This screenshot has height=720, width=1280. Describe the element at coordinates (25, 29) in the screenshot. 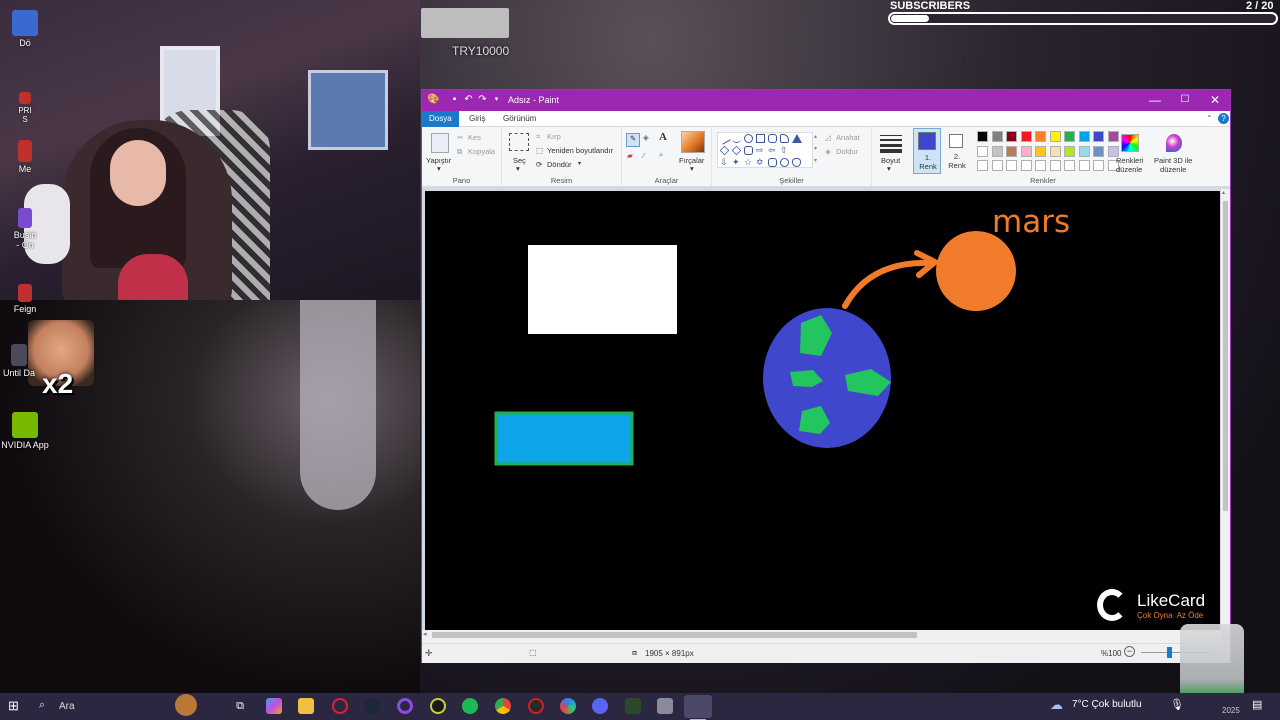

I see `desktop-icon-1: Dö` at that location.